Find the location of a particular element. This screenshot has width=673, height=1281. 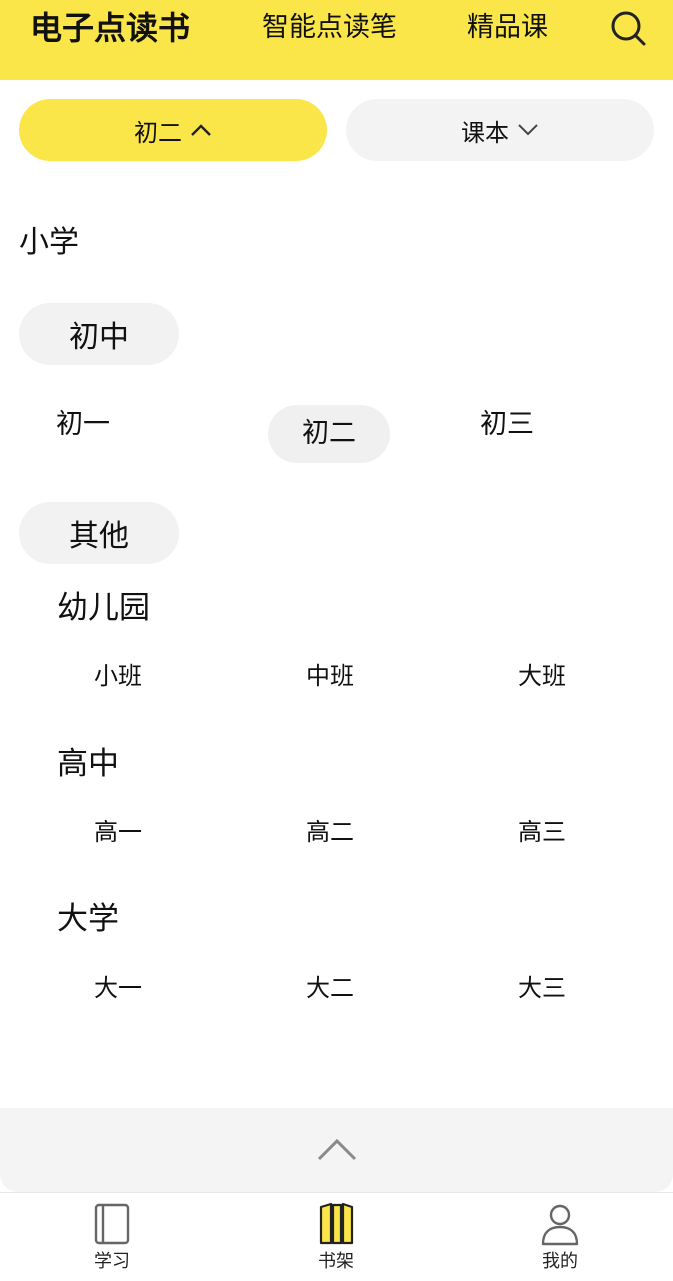

tab-premium-courses: 精品课 is located at coordinates (507, 28).